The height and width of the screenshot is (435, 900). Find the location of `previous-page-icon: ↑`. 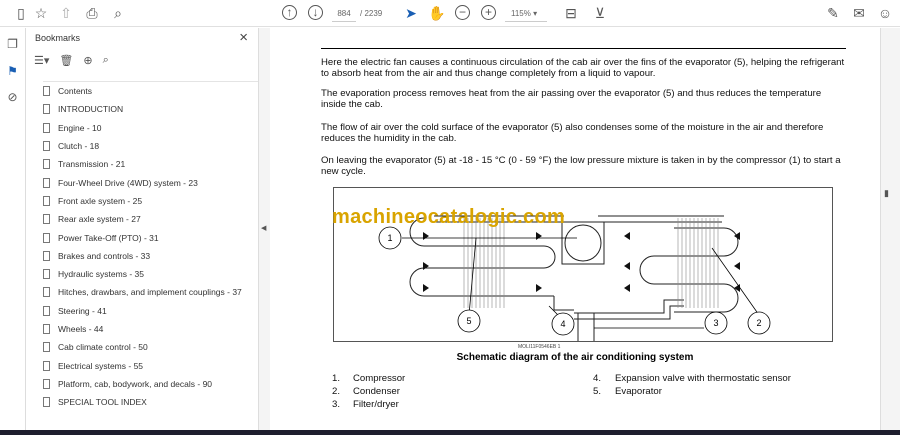

previous-page-icon: ↑ is located at coordinates (289, 12).